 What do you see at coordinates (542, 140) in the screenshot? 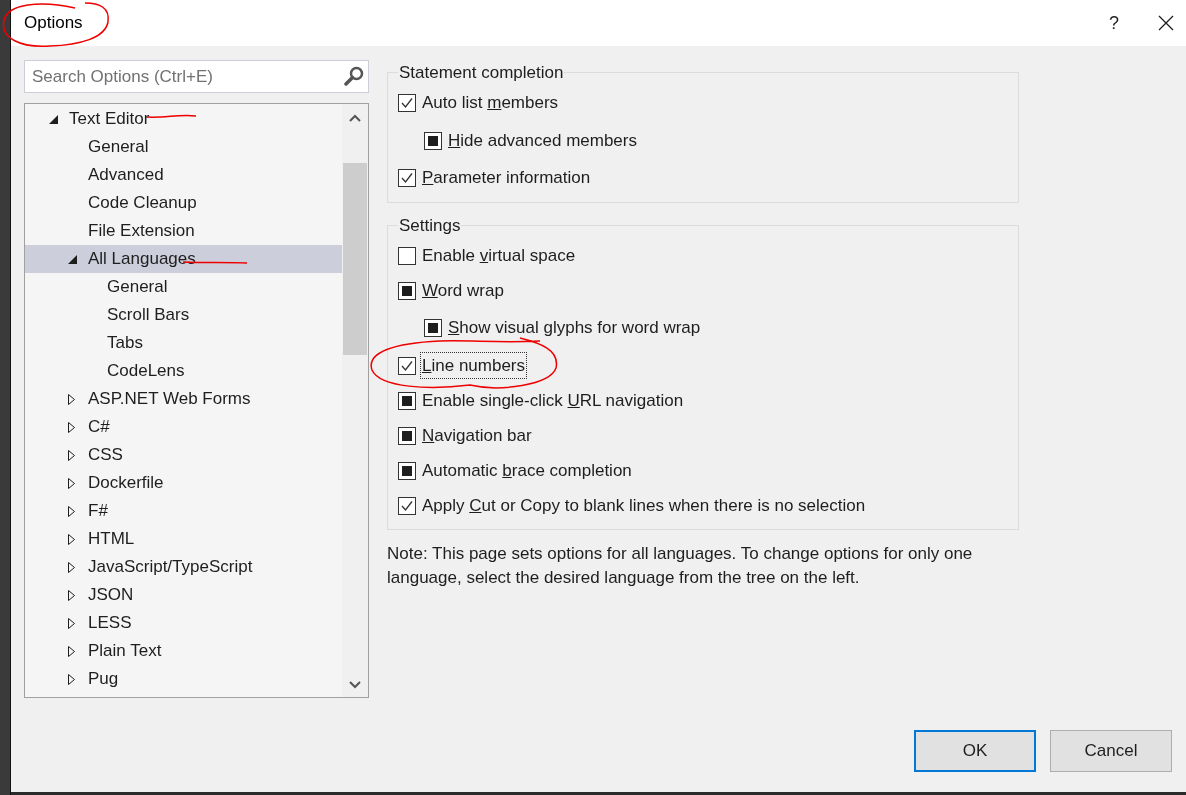
I see `checkbox-label: Hide advanced members` at bounding box center [542, 140].